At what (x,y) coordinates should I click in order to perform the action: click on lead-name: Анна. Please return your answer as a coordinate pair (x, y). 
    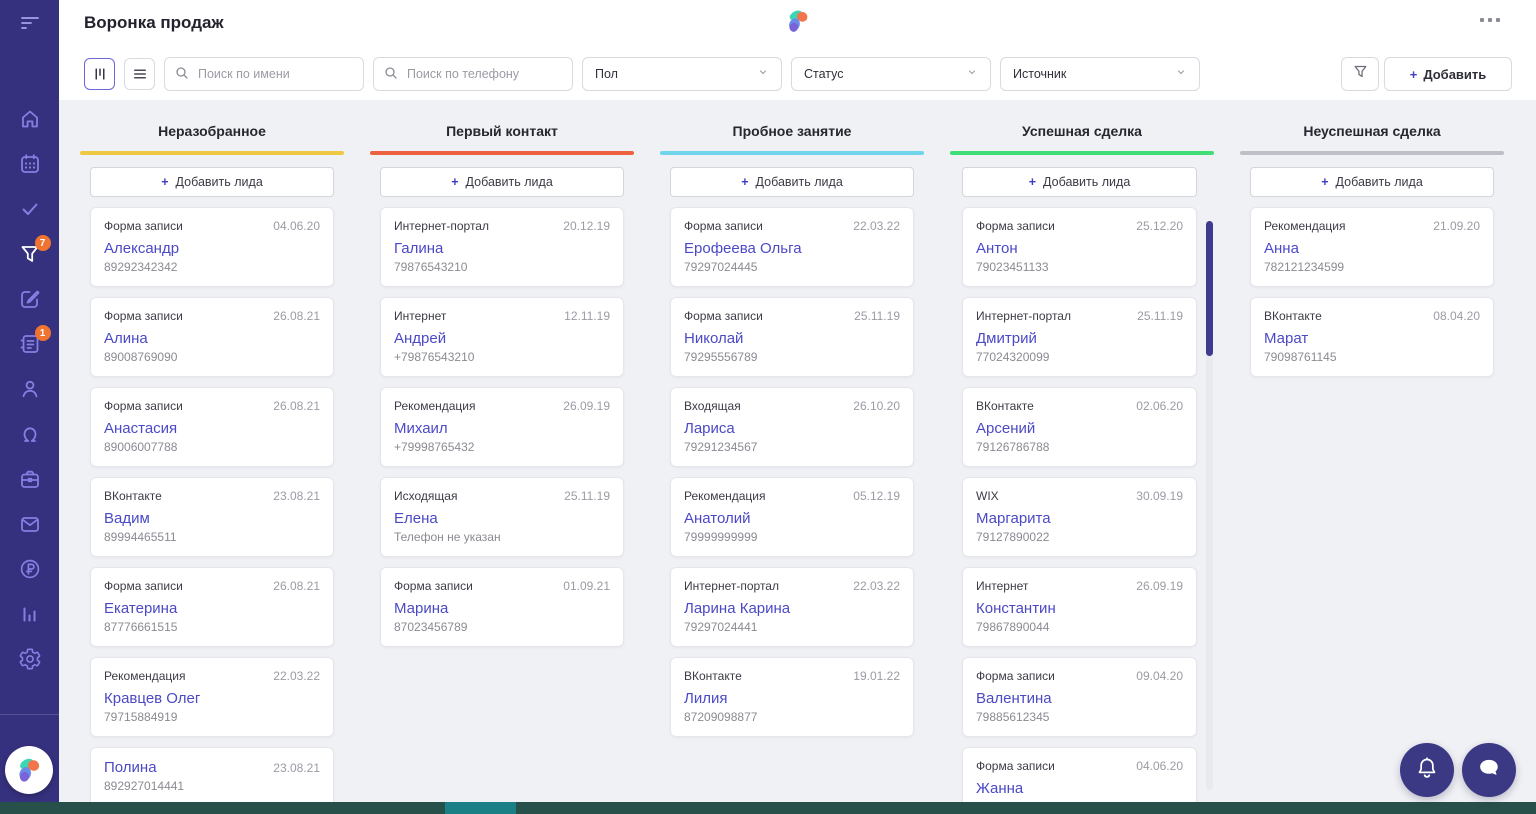
    Looking at the image, I should click on (1372, 248).